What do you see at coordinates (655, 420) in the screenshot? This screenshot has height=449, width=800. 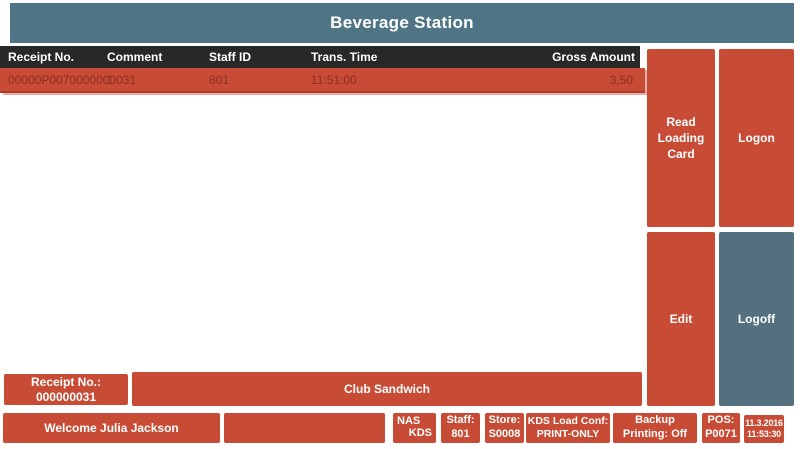 I see `backup-printing-line1: Backup` at bounding box center [655, 420].